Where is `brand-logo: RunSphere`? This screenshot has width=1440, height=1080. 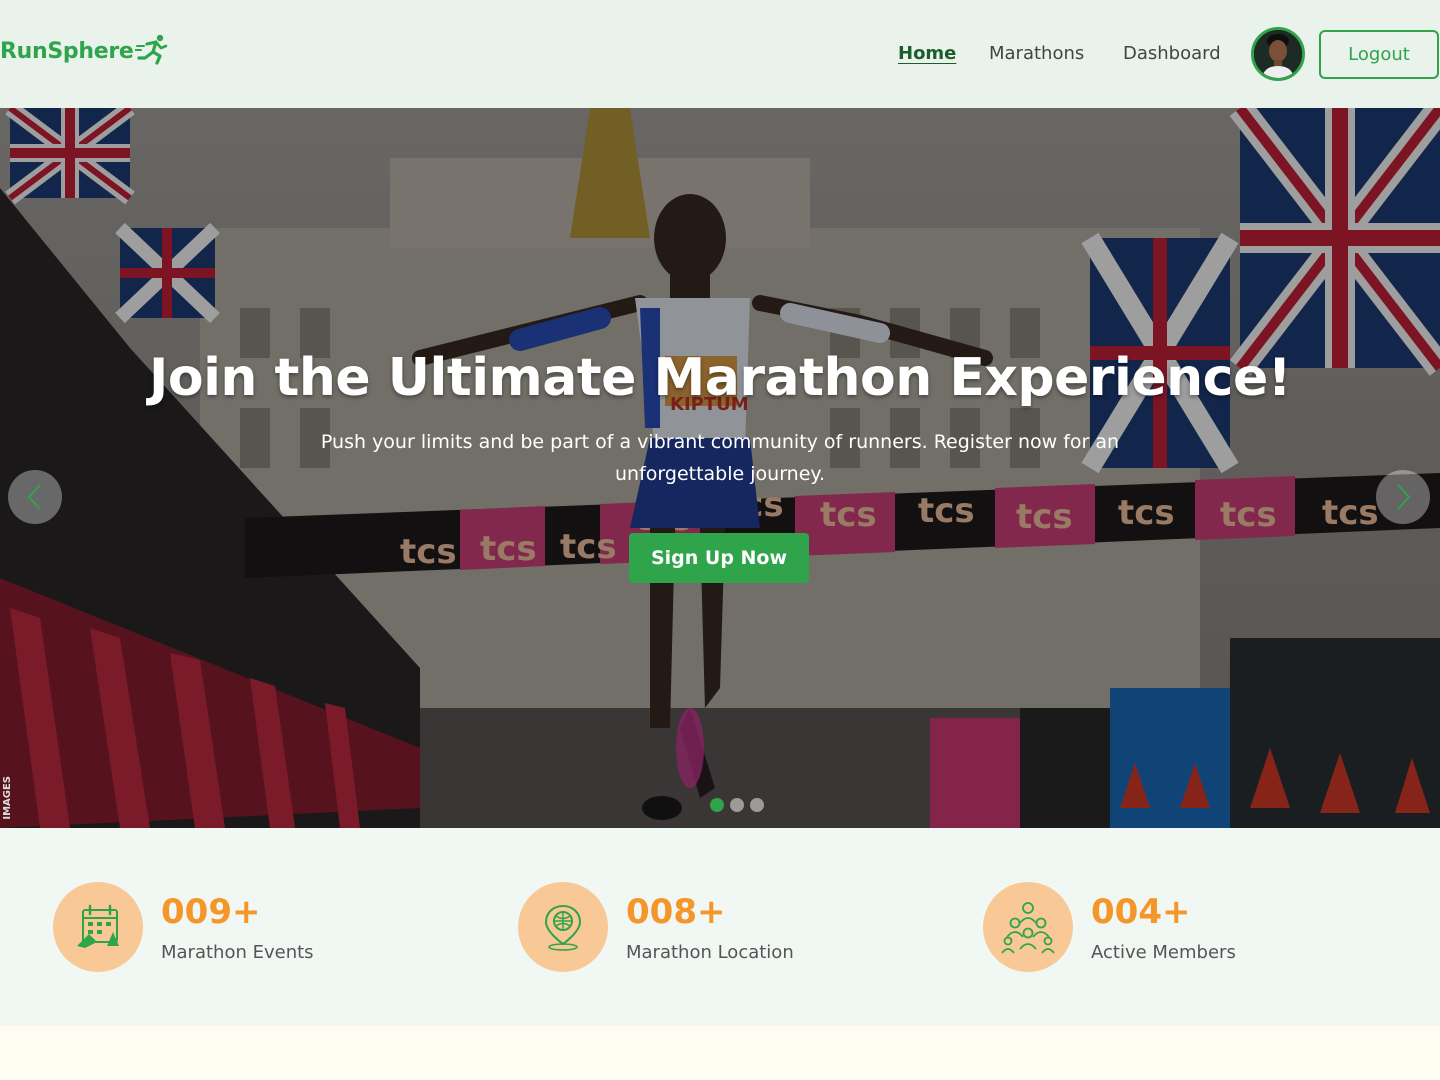 brand-logo: RunSphere is located at coordinates (84, 50).